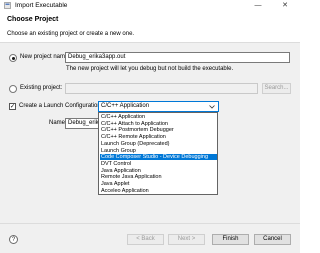 Image resolution: width=320 pixels, height=253 pixels. Describe the element at coordinates (13, 239) in the screenshot. I see `help-icon: ?` at that location.